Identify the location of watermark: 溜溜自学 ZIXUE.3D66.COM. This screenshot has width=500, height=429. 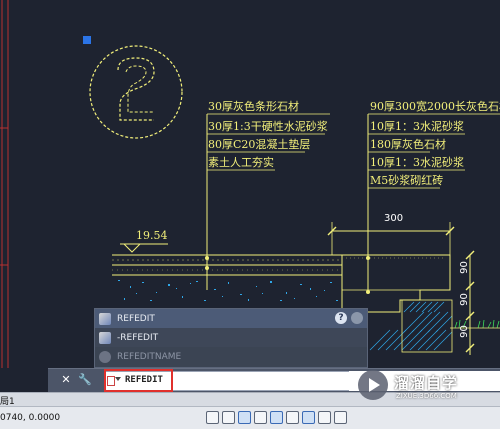
(427, 386).